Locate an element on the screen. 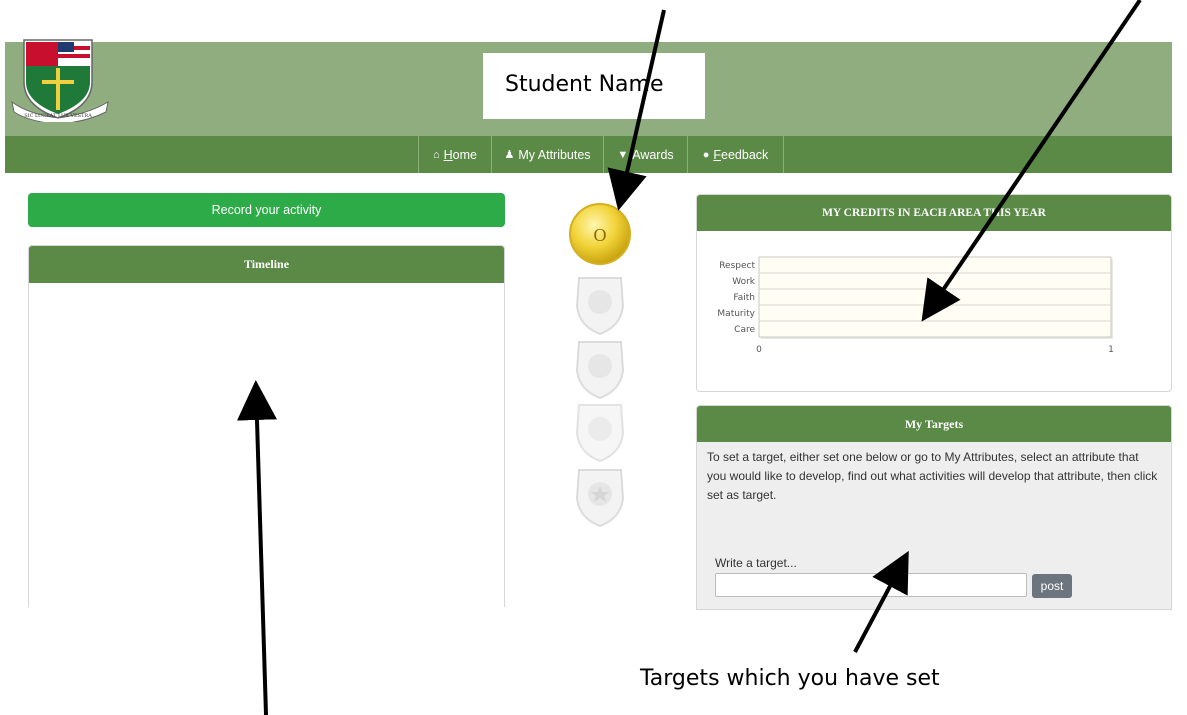 The height and width of the screenshot is (715, 1187). school-crest-logo: SIC LUCEAT LUX VESTRA is located at coordinates (60, 80).